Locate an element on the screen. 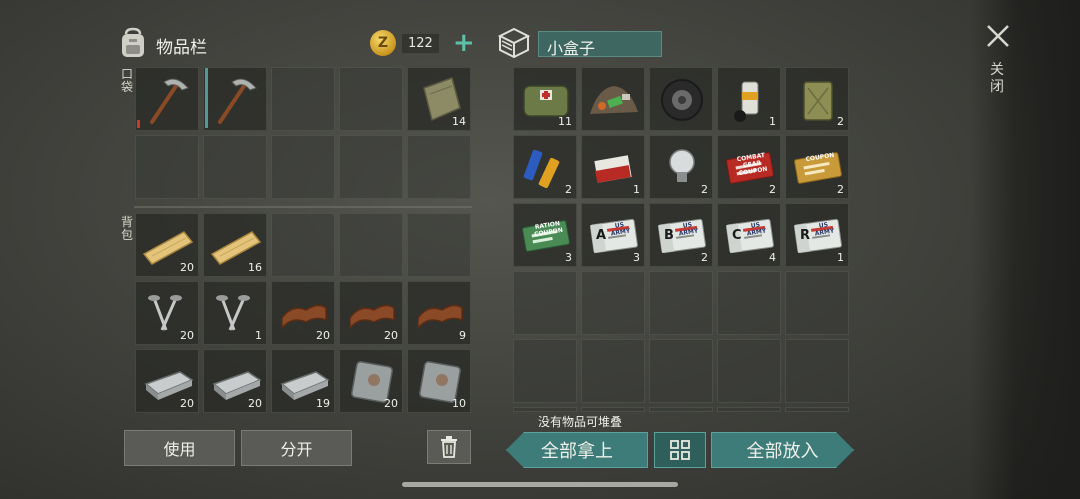 The image size is (1080, 499). slot-coupon-gold: COUPON 2 is located at coordinates (817, 167).